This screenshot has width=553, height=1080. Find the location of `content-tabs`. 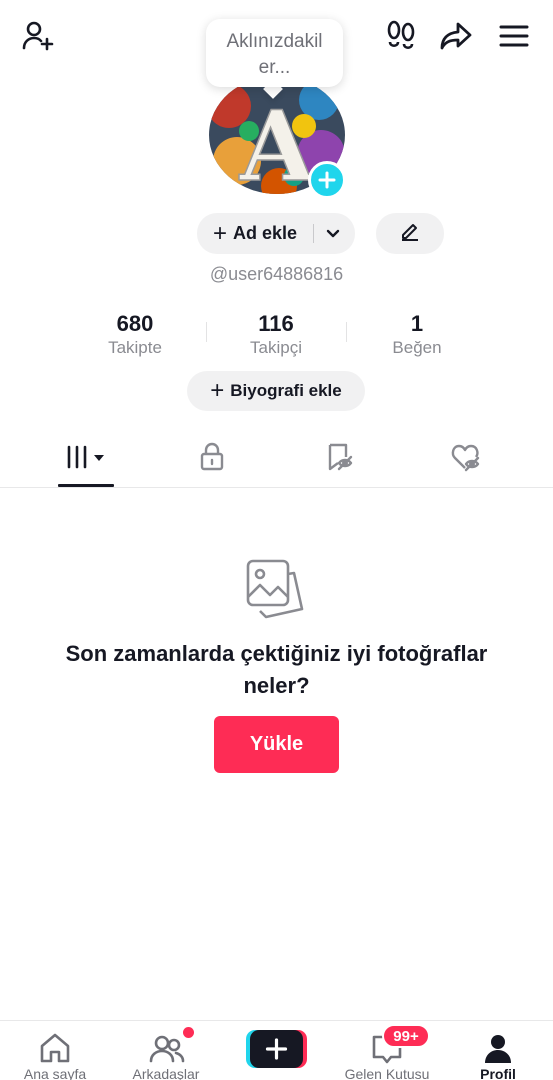

content-tabs is located at coordinates (276, 460).